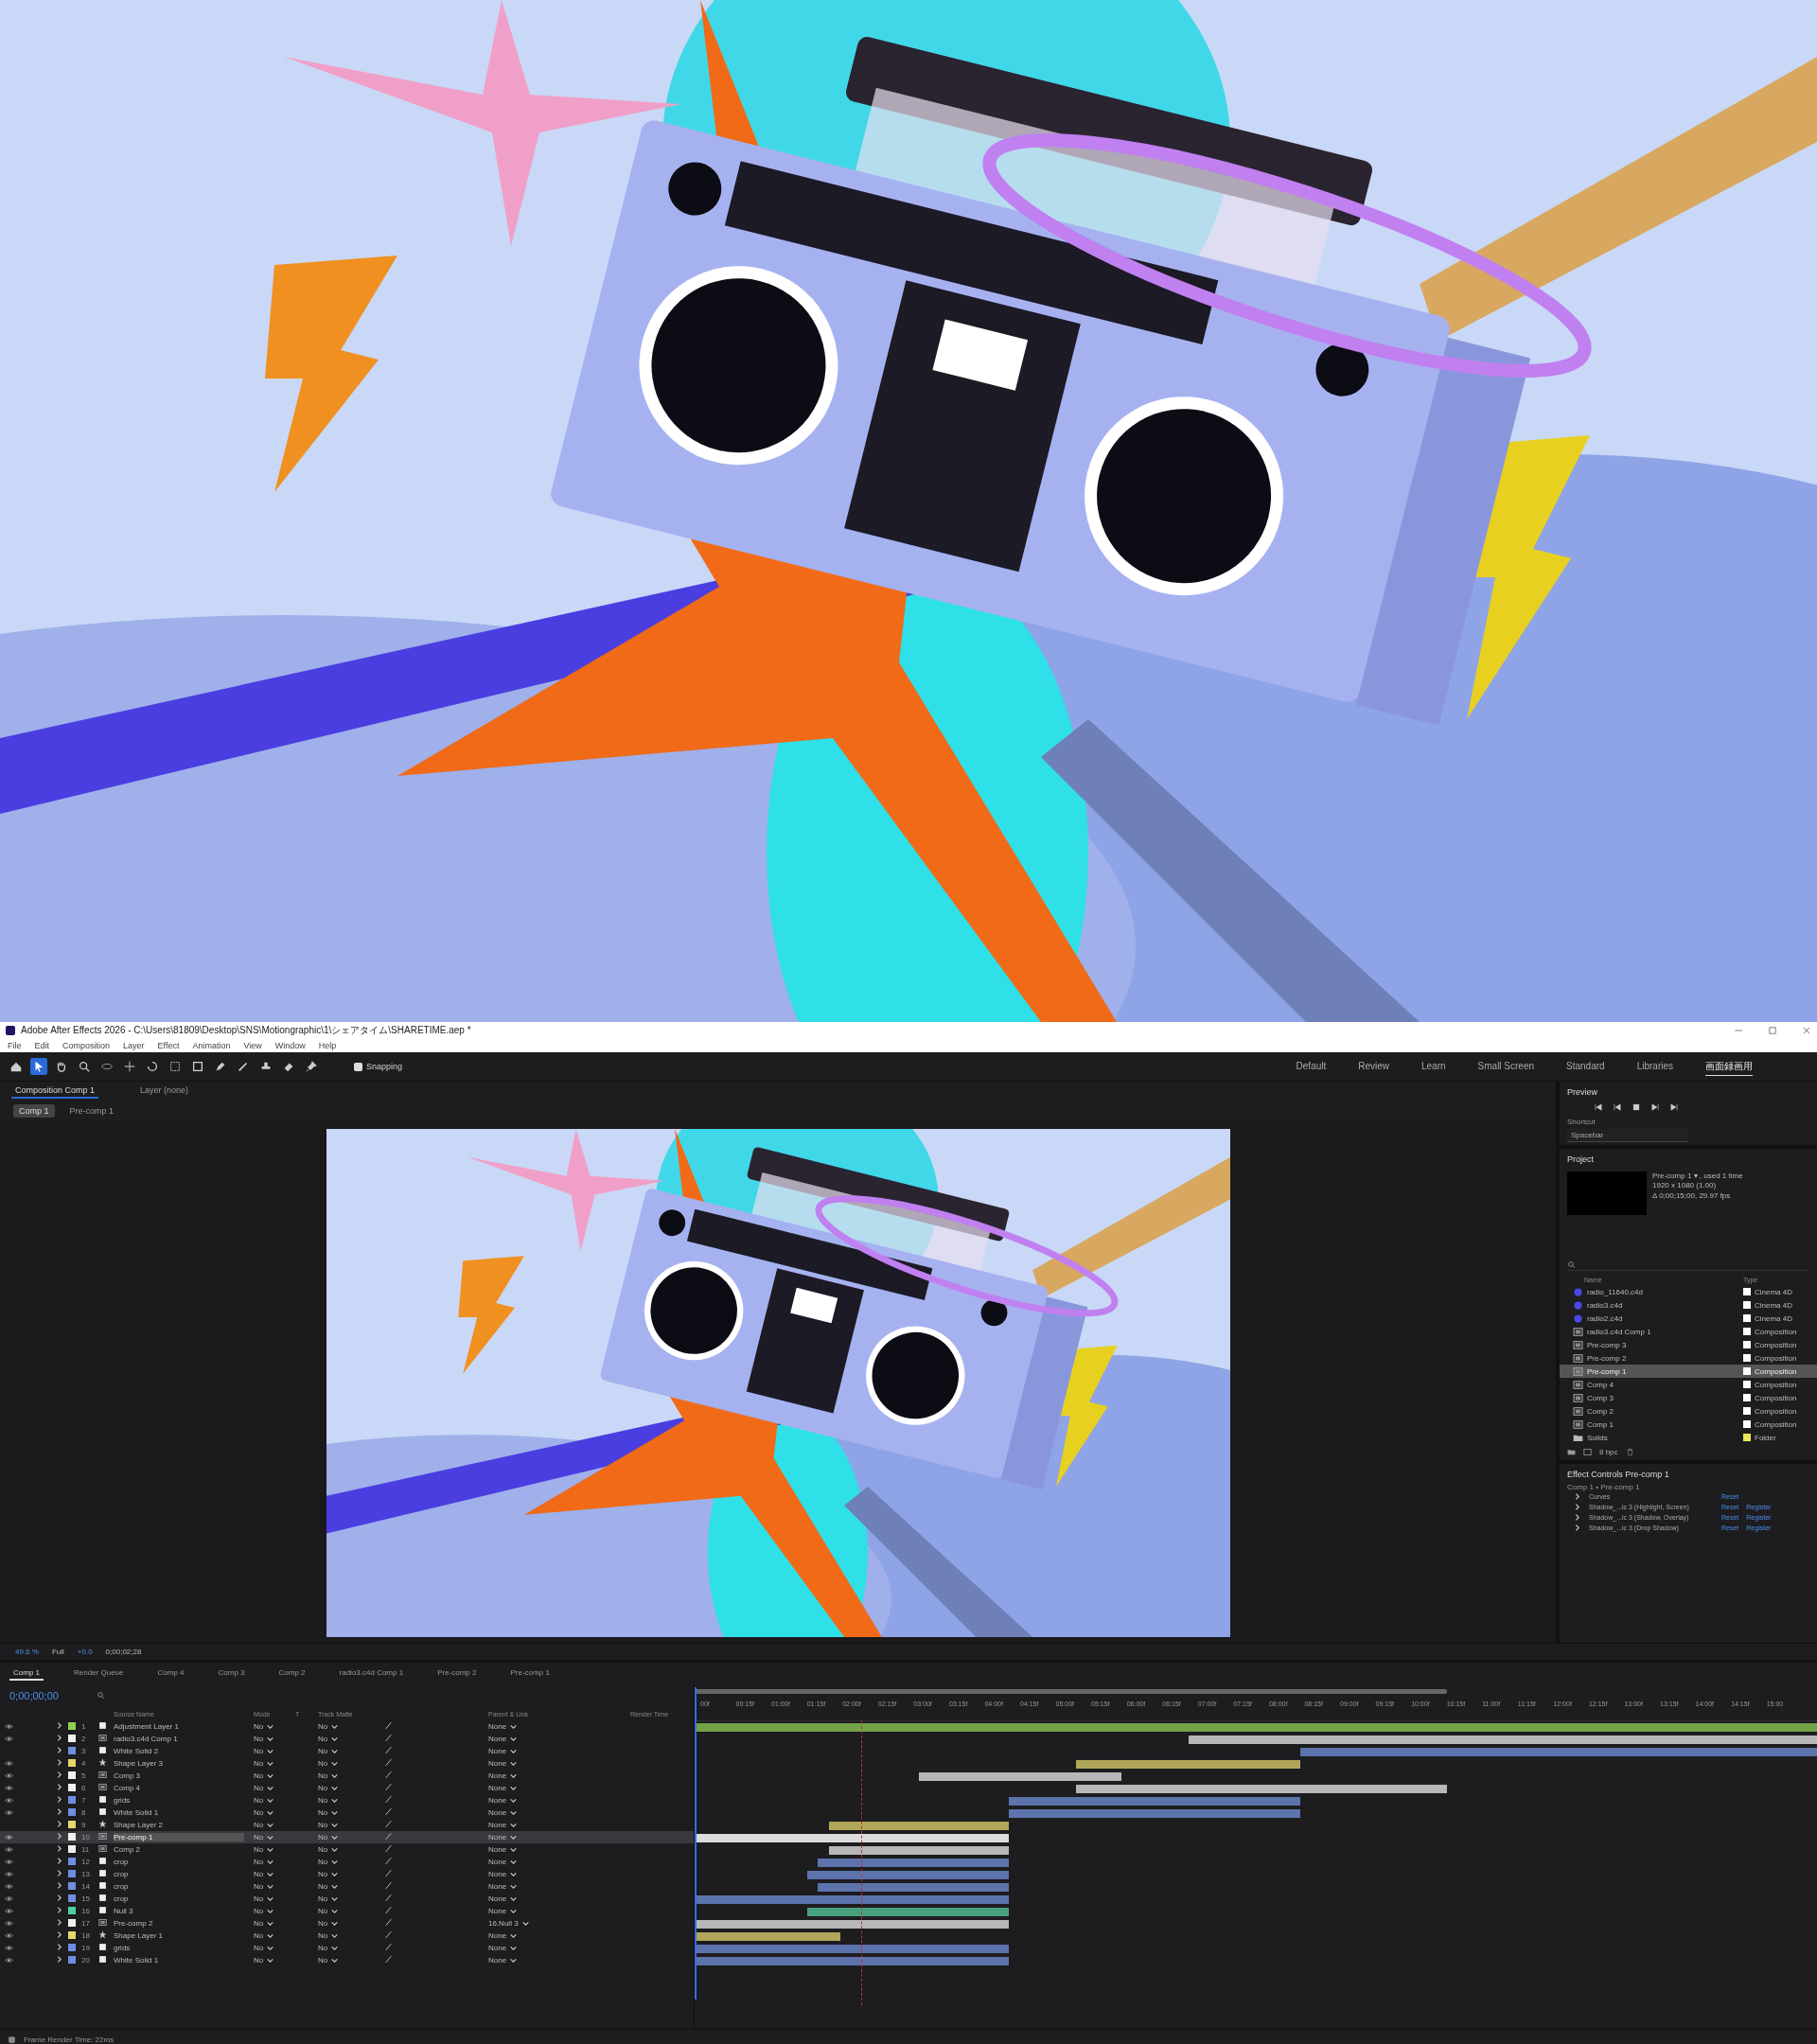  What do you see at coordinates (1637, 1107) in the screenshot?
I see `stop-icon` at bounding box center [1637, 1107].